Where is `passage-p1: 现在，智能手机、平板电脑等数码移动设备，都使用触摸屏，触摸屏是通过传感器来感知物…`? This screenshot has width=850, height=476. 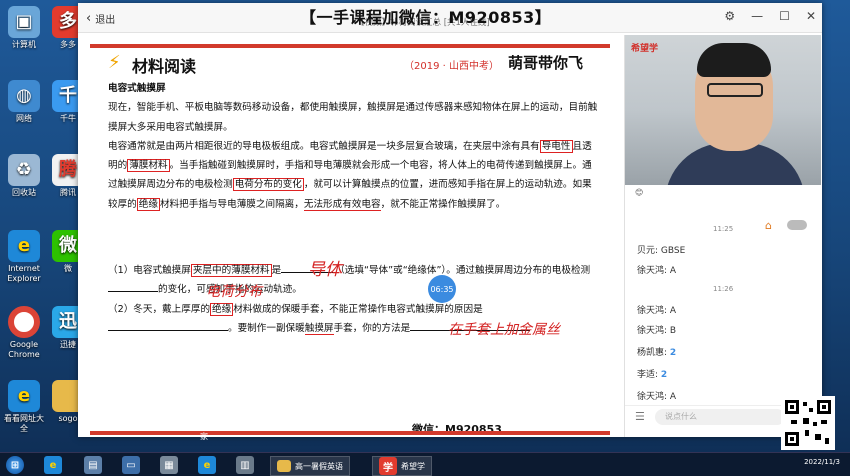 passage-p1: 现在，智能手机、平板电脑等数码移动设备，都使用触摸屏，触摸屏是通过传感器来感知物… is located at coordinates (353, 117).